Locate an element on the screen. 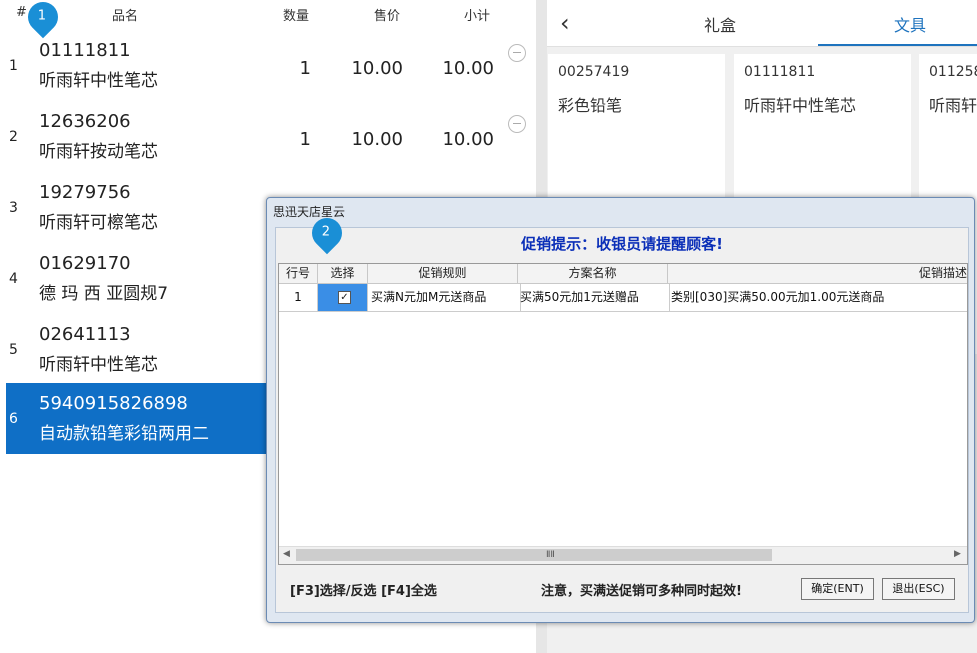  product-code: 011258 is located at coordinates (953, 72).